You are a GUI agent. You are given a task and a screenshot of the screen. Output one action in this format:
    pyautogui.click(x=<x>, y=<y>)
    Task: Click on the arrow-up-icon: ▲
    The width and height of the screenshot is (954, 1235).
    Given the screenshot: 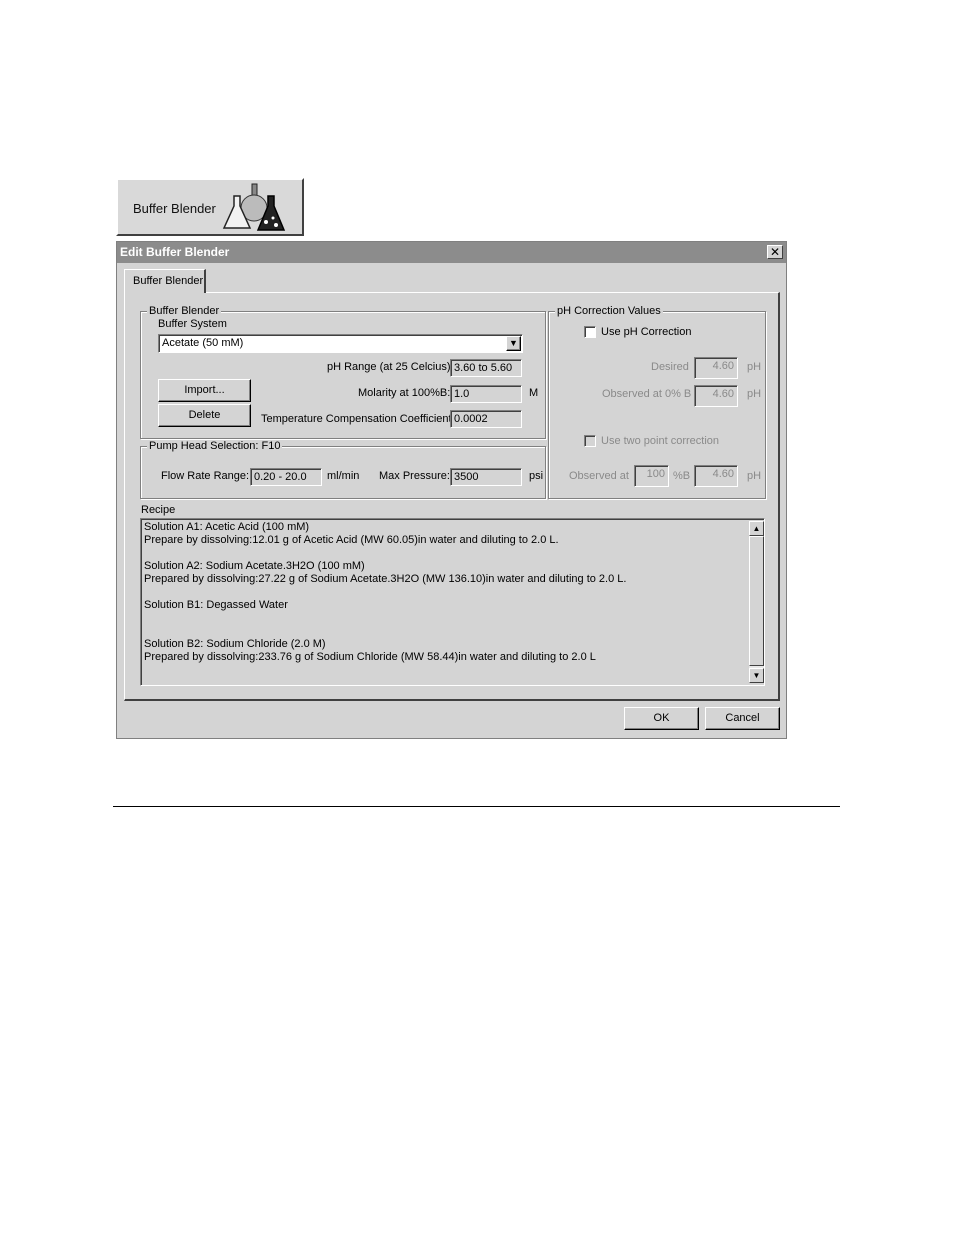 What is the action you would take?
    pyautogui.click(x=756, y=528)
    